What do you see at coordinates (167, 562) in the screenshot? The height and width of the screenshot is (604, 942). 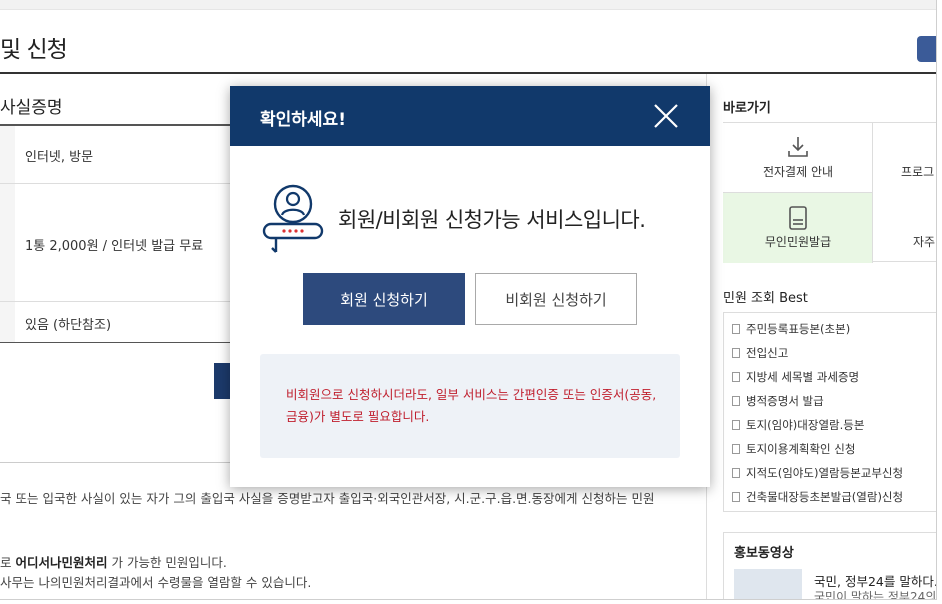 I see `description-text: 가 가능한 민원입니다.` at bounding box center [167, 562].